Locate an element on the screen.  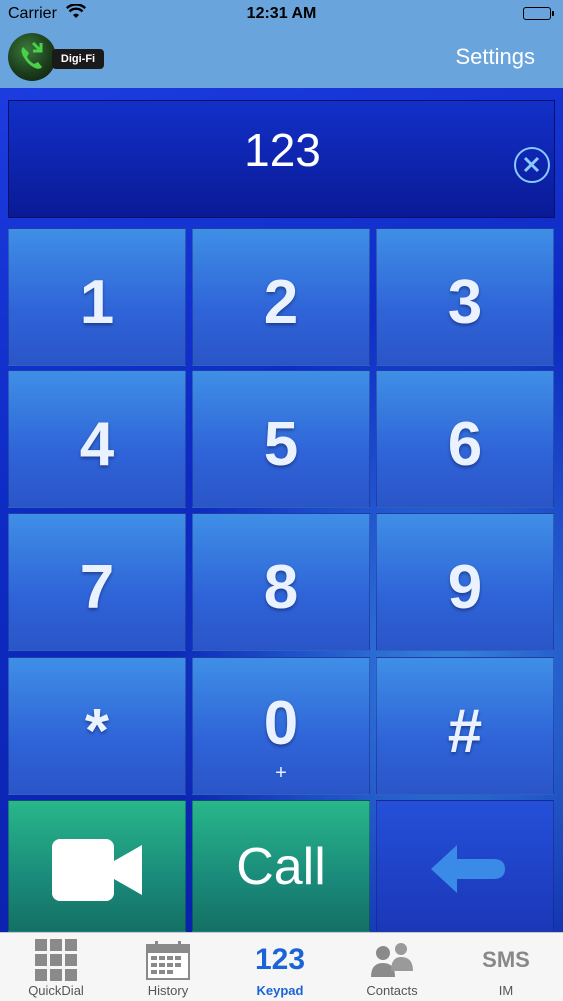
key-6: 6 is located at coordinates (465, 439).